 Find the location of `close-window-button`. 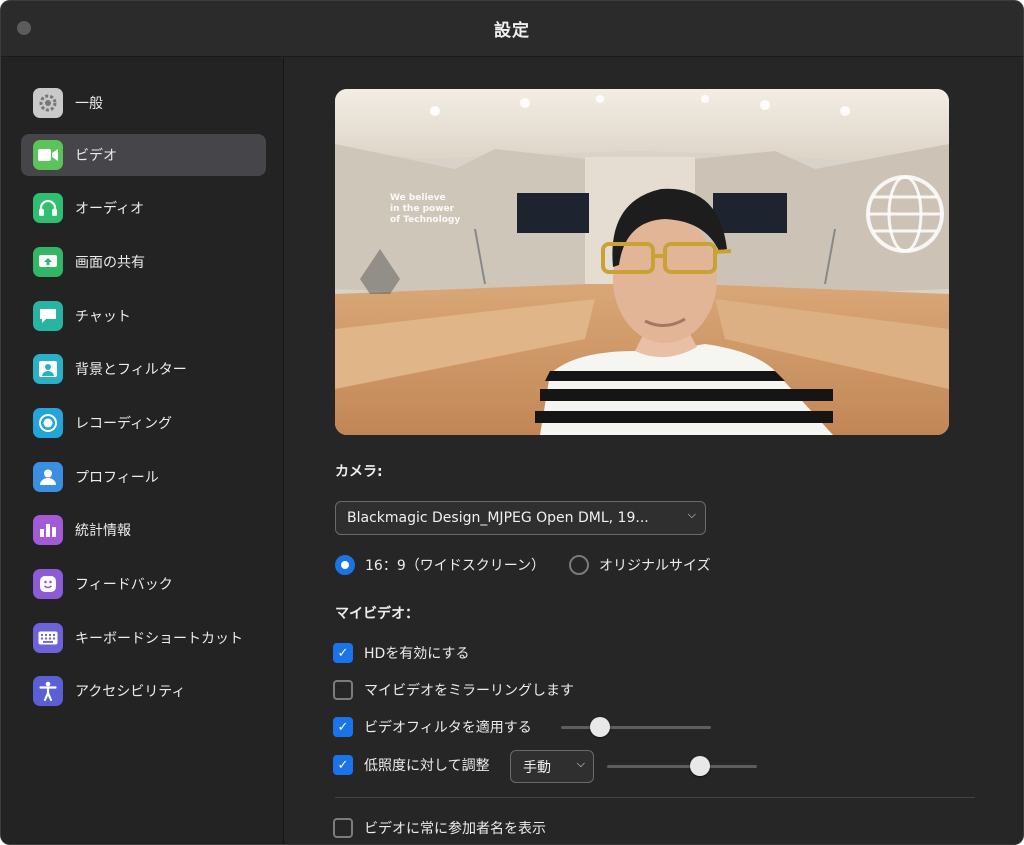

close-window-button is located at coordinates (24, 28).